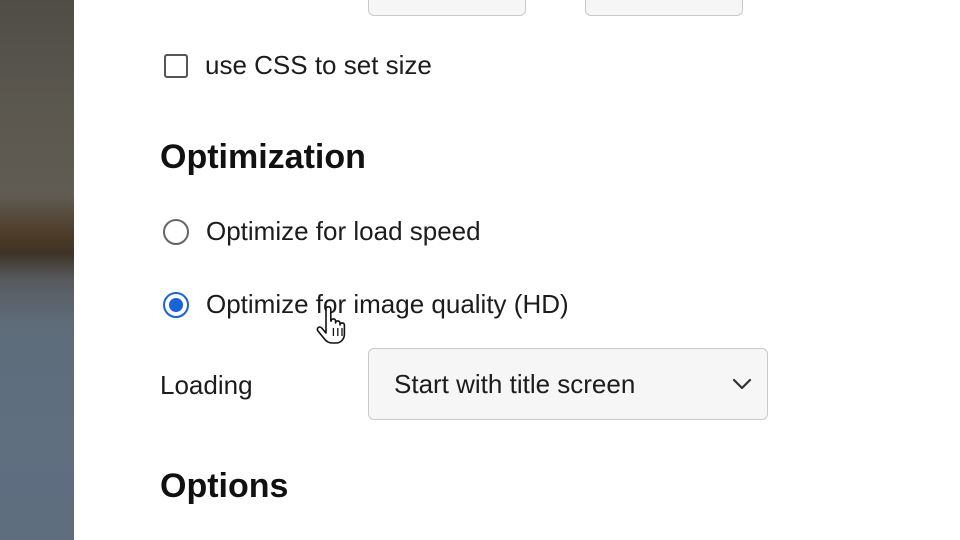  What do you see at coordinates (37, 270) in the screenshot?
I see `background-image-strip` at bounding box center [37, 270].